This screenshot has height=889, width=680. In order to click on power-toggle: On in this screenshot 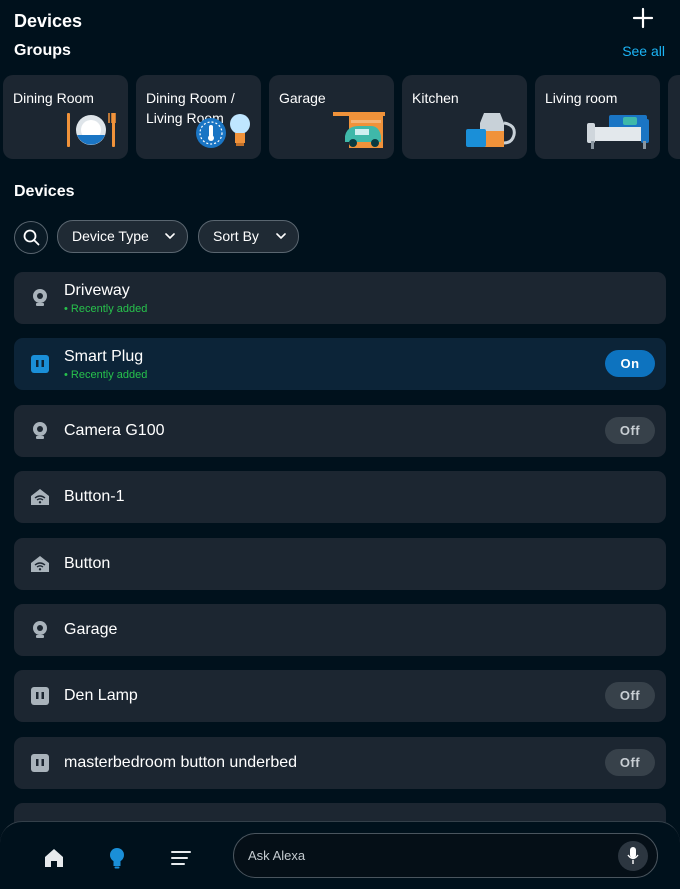, I will do `click(630, 363)`.